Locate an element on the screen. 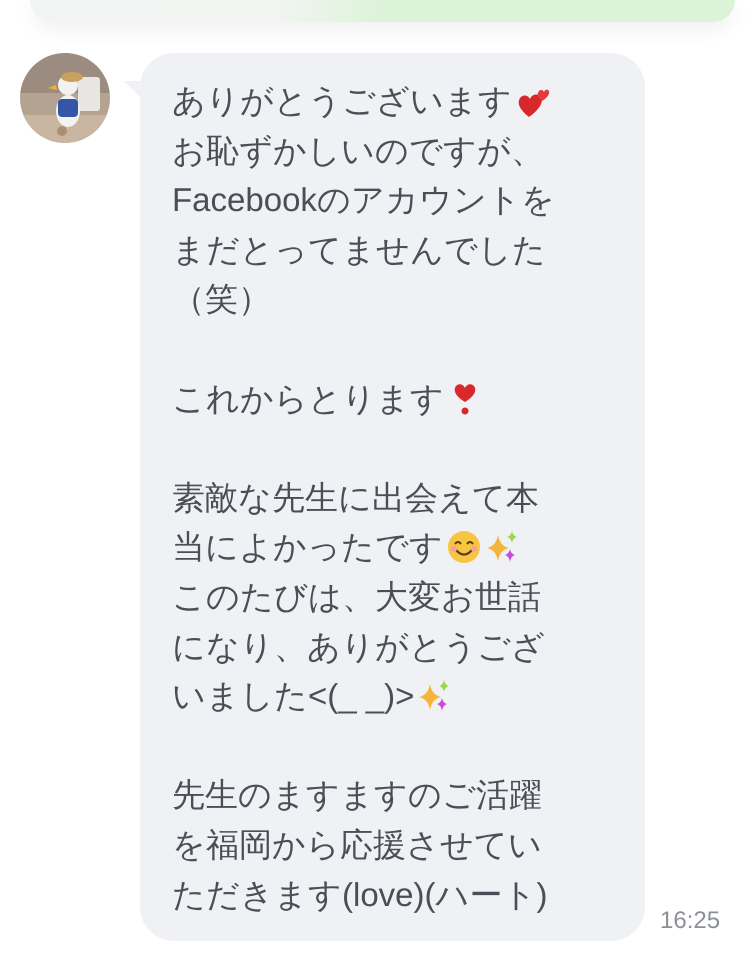 This screenshot has width=750, height=959. message-text: 素敵な先生に出会えて本 is located at coordinates (355, 498).